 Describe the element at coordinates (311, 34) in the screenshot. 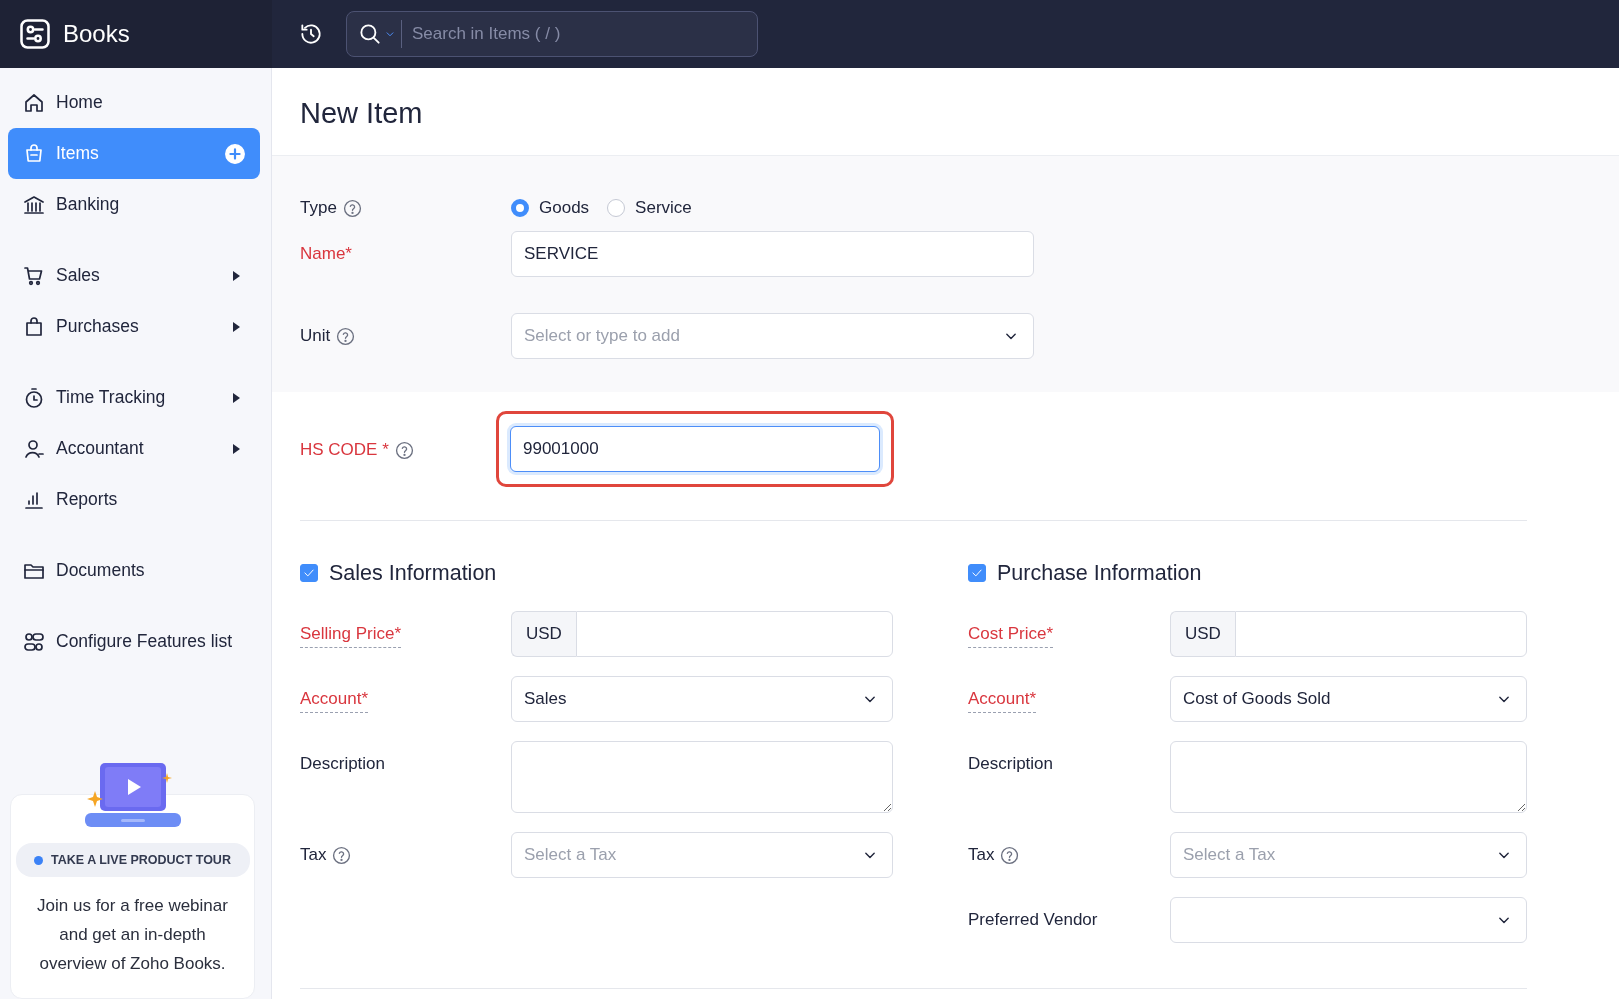

I see `history-icon` at that location.